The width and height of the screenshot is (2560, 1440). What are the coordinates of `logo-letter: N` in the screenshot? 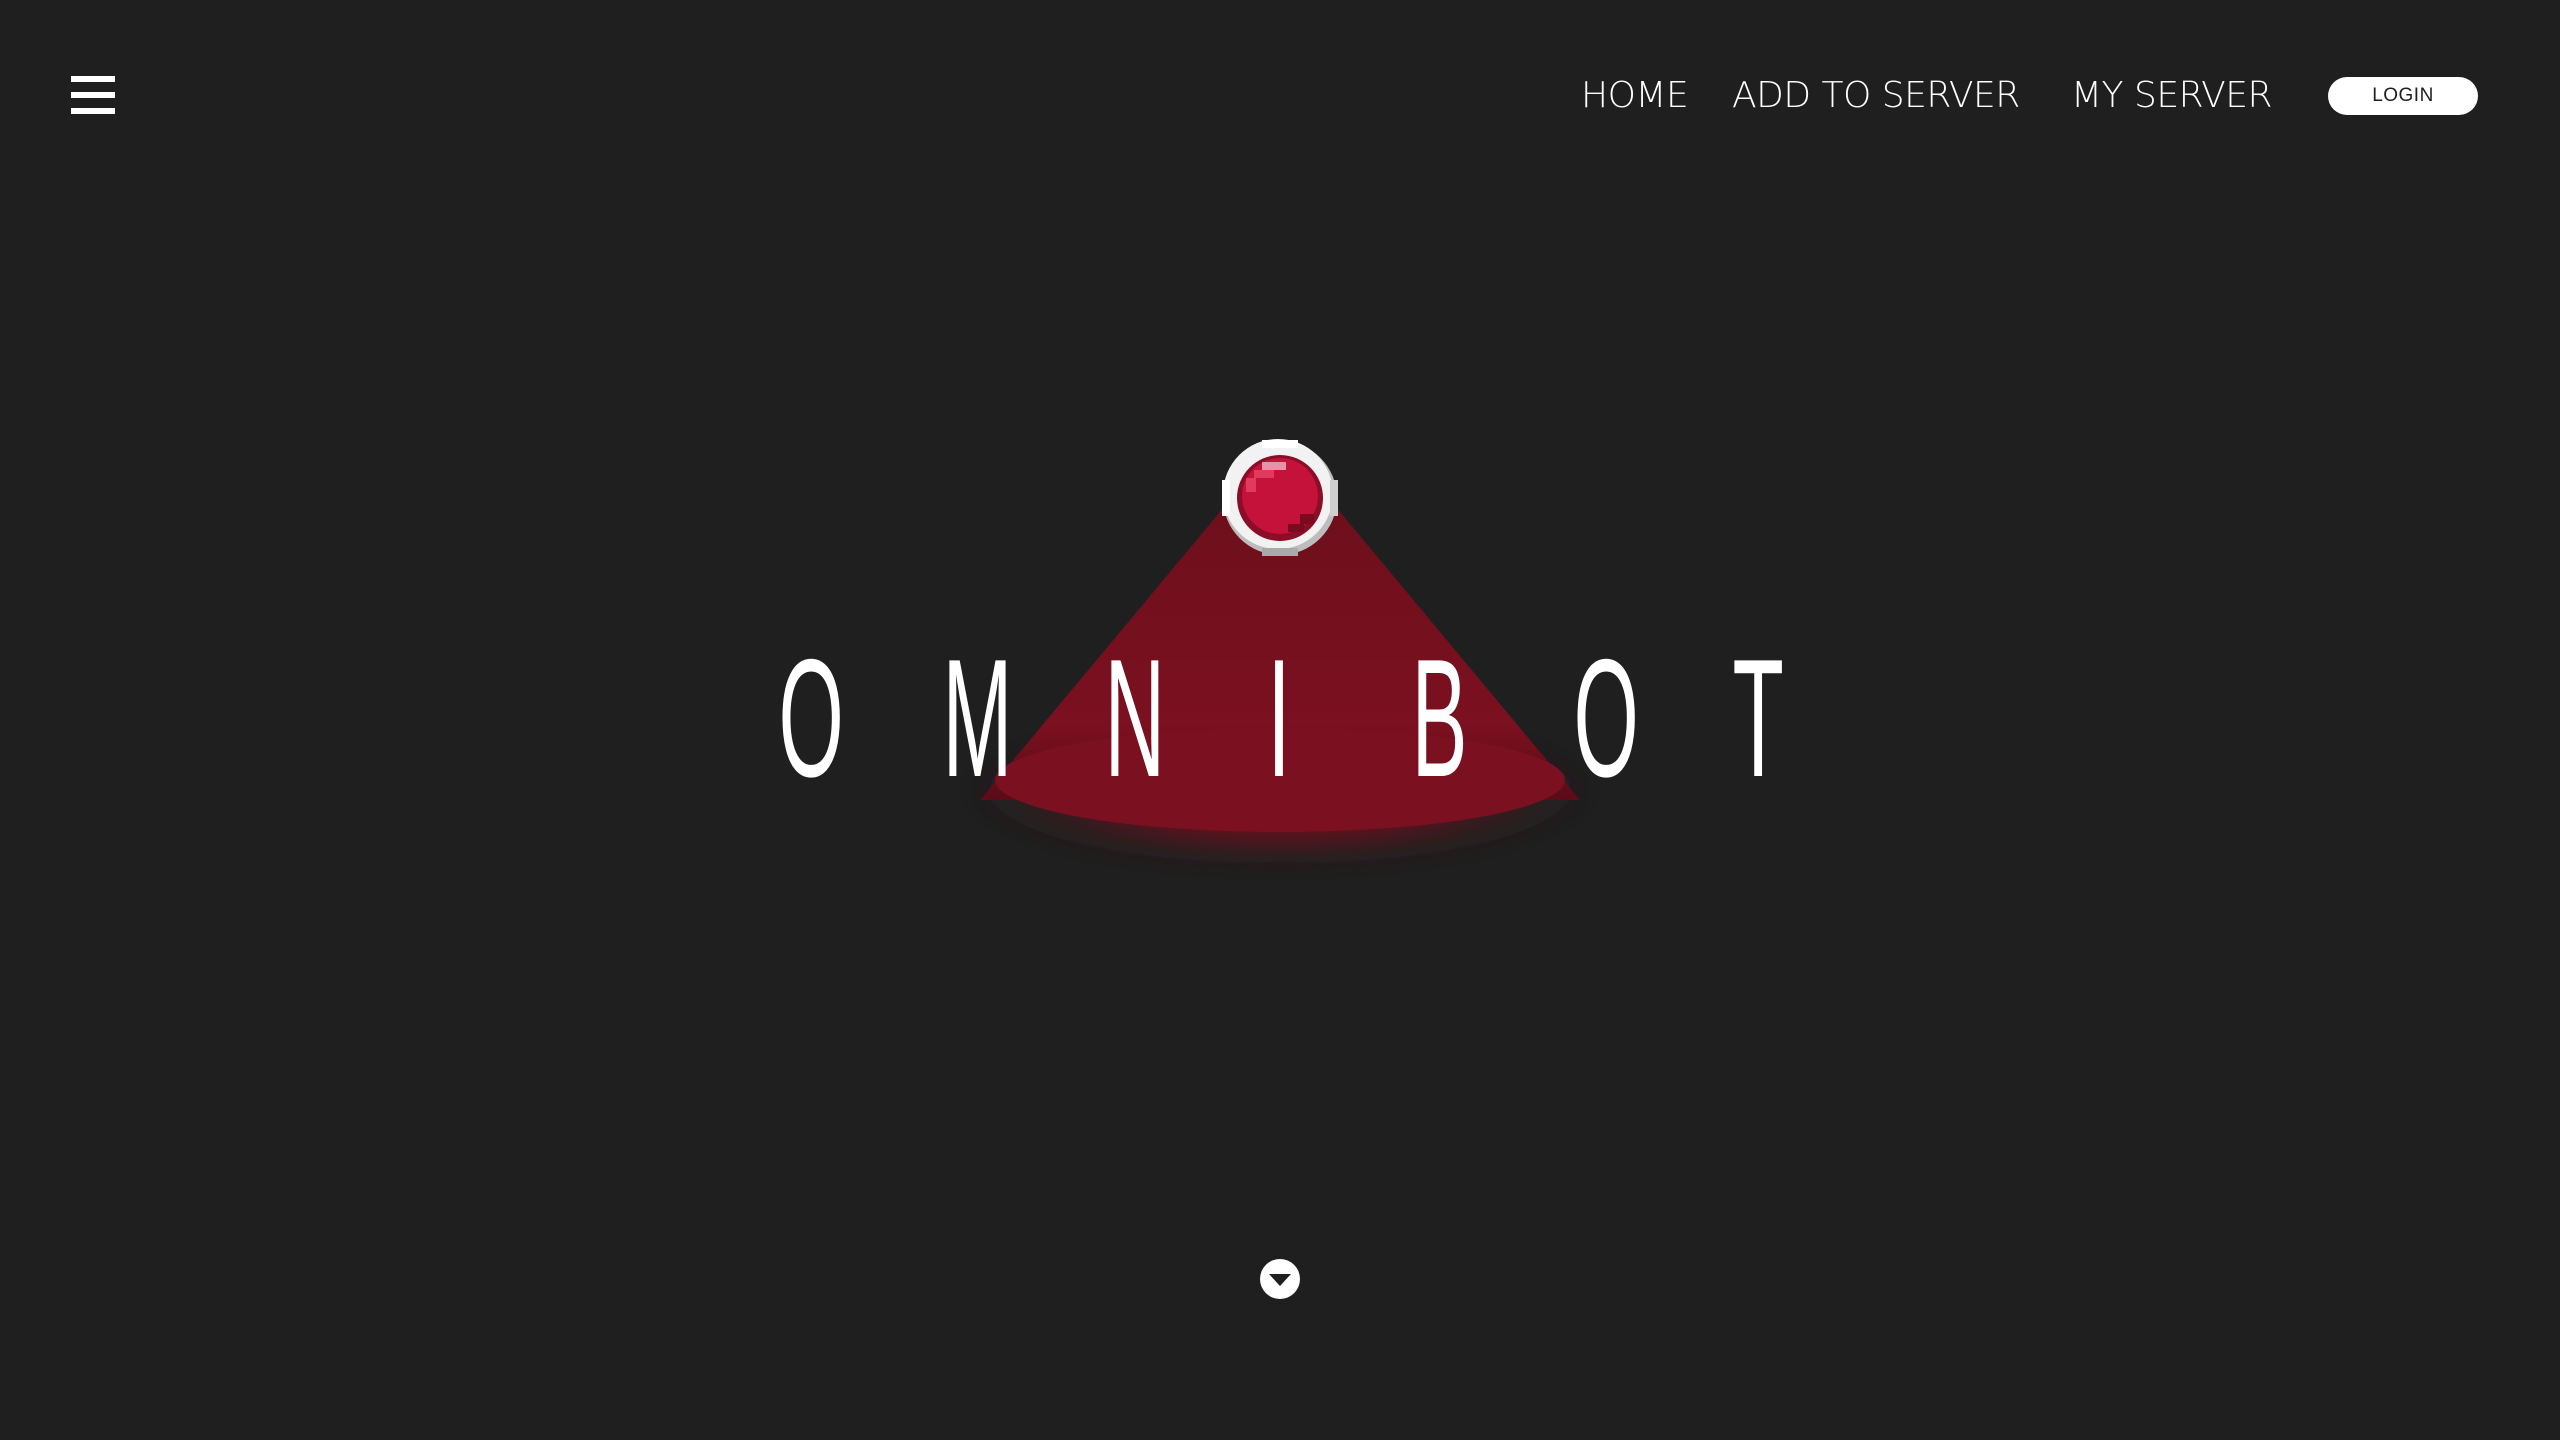 It's located at (1135, 718).